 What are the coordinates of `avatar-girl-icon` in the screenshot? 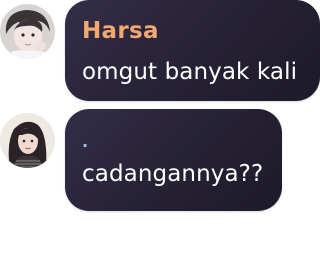 It's located at (27, 140).